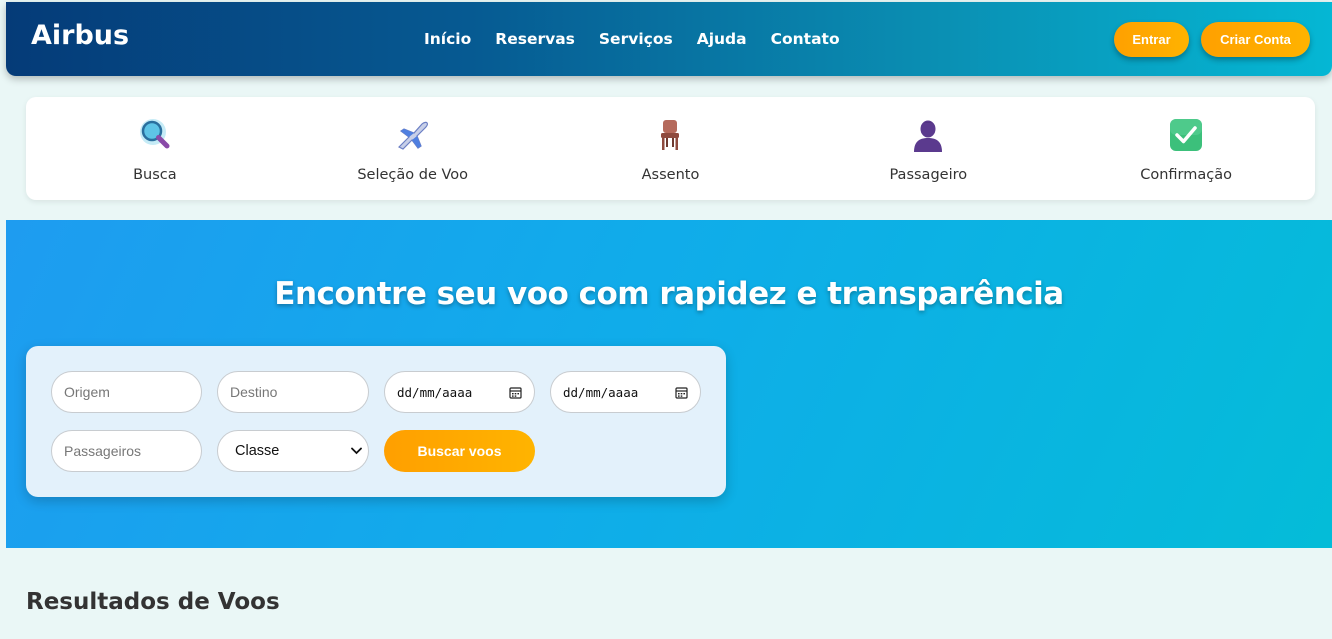  I want to click on nav-link-ajuda: Ajuda, so click(722, 39).